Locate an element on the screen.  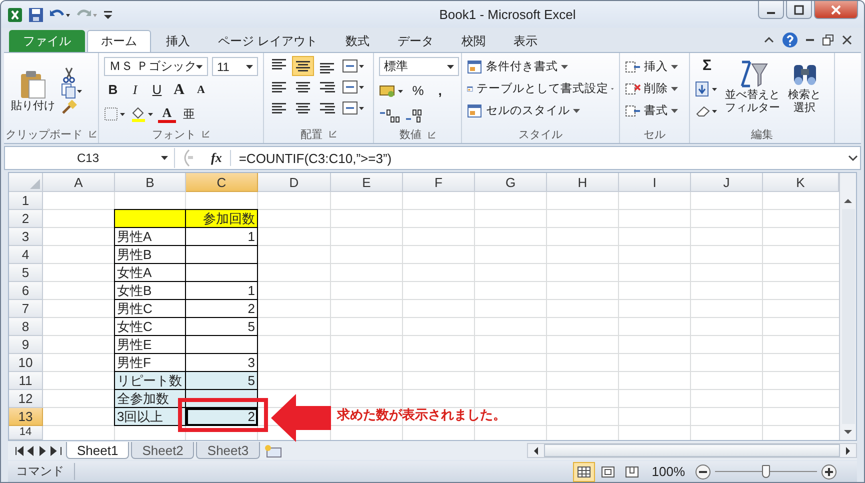
row-header: 5 is located at coordinates (26, 273).